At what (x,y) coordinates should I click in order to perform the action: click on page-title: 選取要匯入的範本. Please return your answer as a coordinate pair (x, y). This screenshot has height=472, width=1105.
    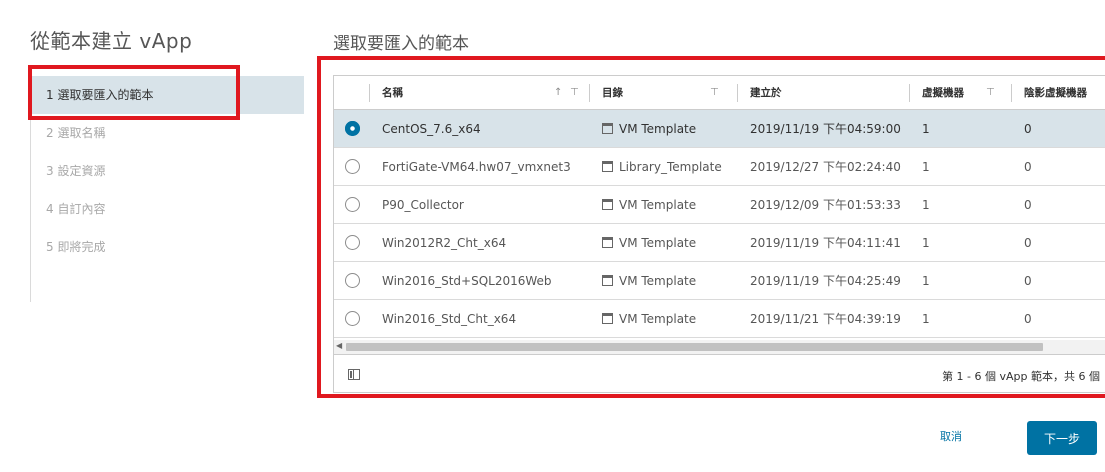
    Looking at the image, I should click on (401, 44).